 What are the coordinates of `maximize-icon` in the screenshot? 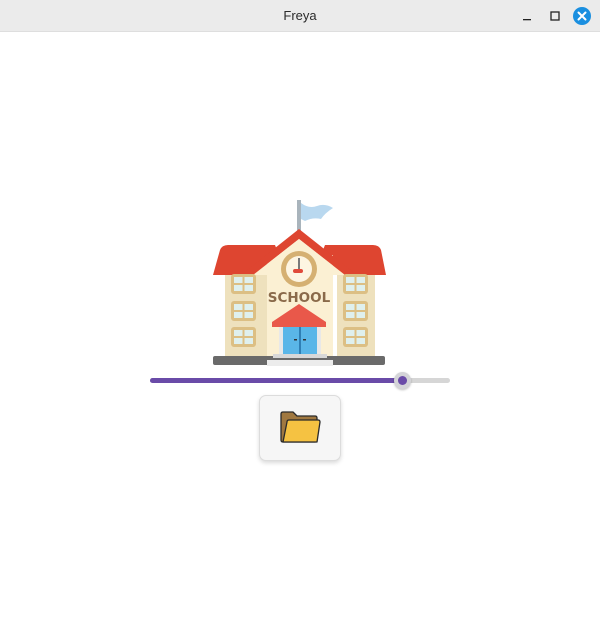 It's located at (555, 16).